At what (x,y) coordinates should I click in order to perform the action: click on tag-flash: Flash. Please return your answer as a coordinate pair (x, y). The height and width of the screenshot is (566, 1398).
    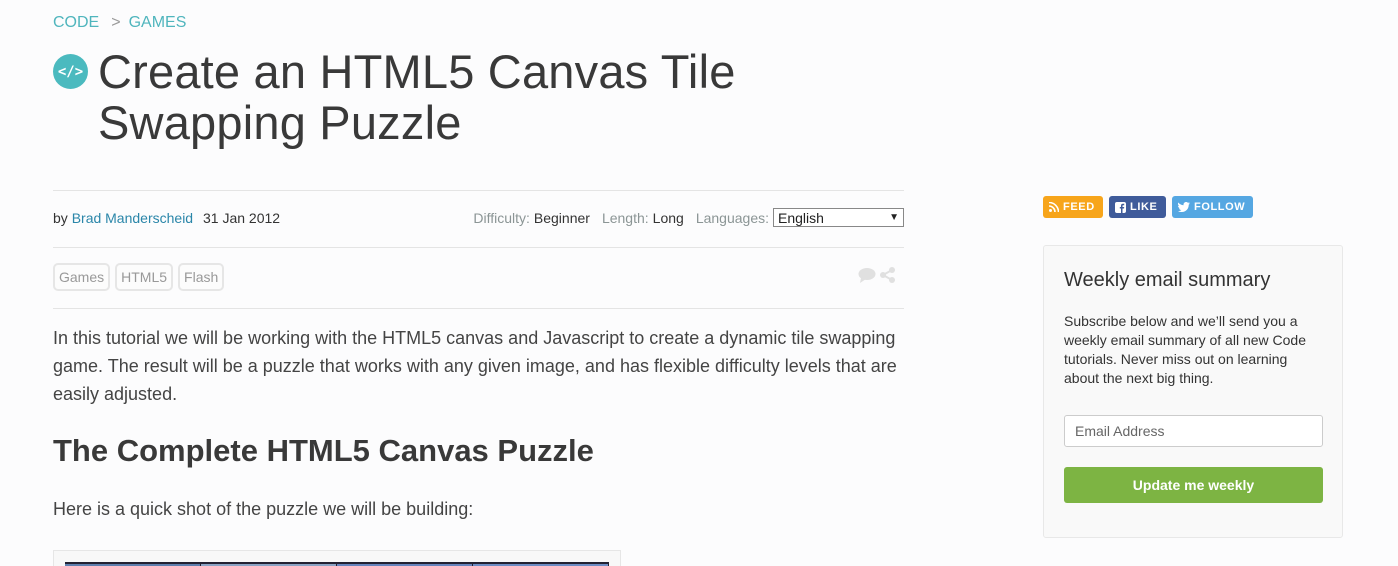
    Looking at the image, I should click on (201, 277).